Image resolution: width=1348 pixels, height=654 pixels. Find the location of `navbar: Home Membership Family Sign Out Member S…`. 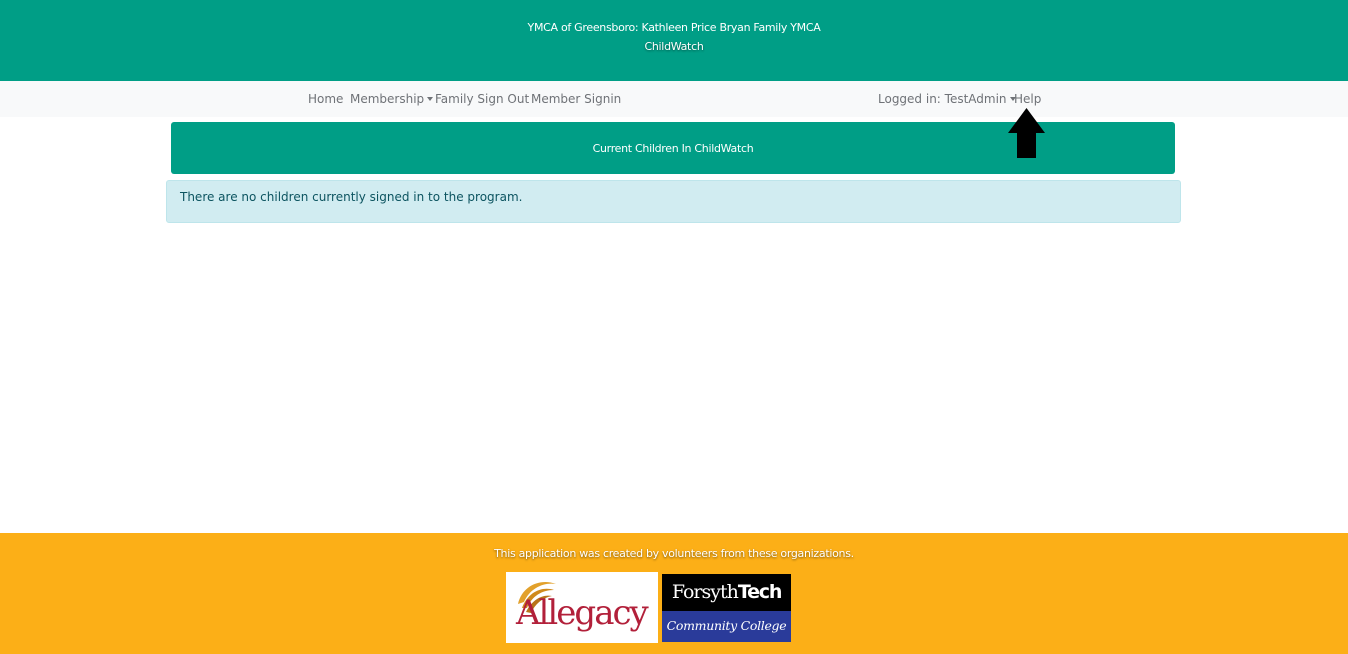

navbar: Home Membership Family Sign Out Member S… is located at coordinates (674, 99).